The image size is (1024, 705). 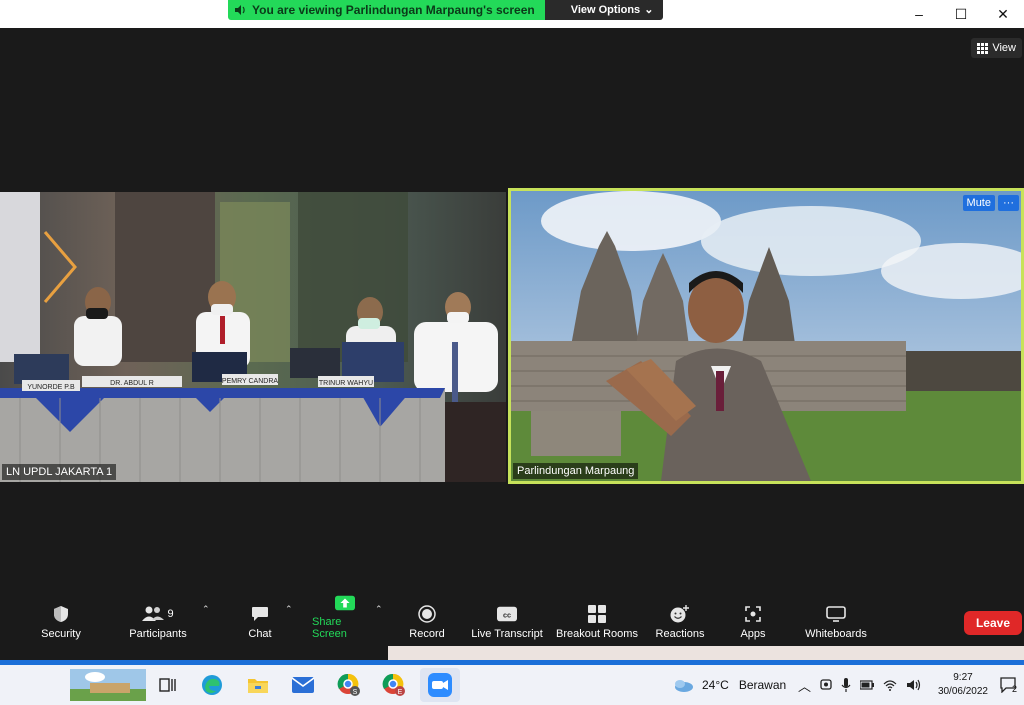 I want to click on name-plate-2: DR. ABDUL R, so click(x=132, y=383).